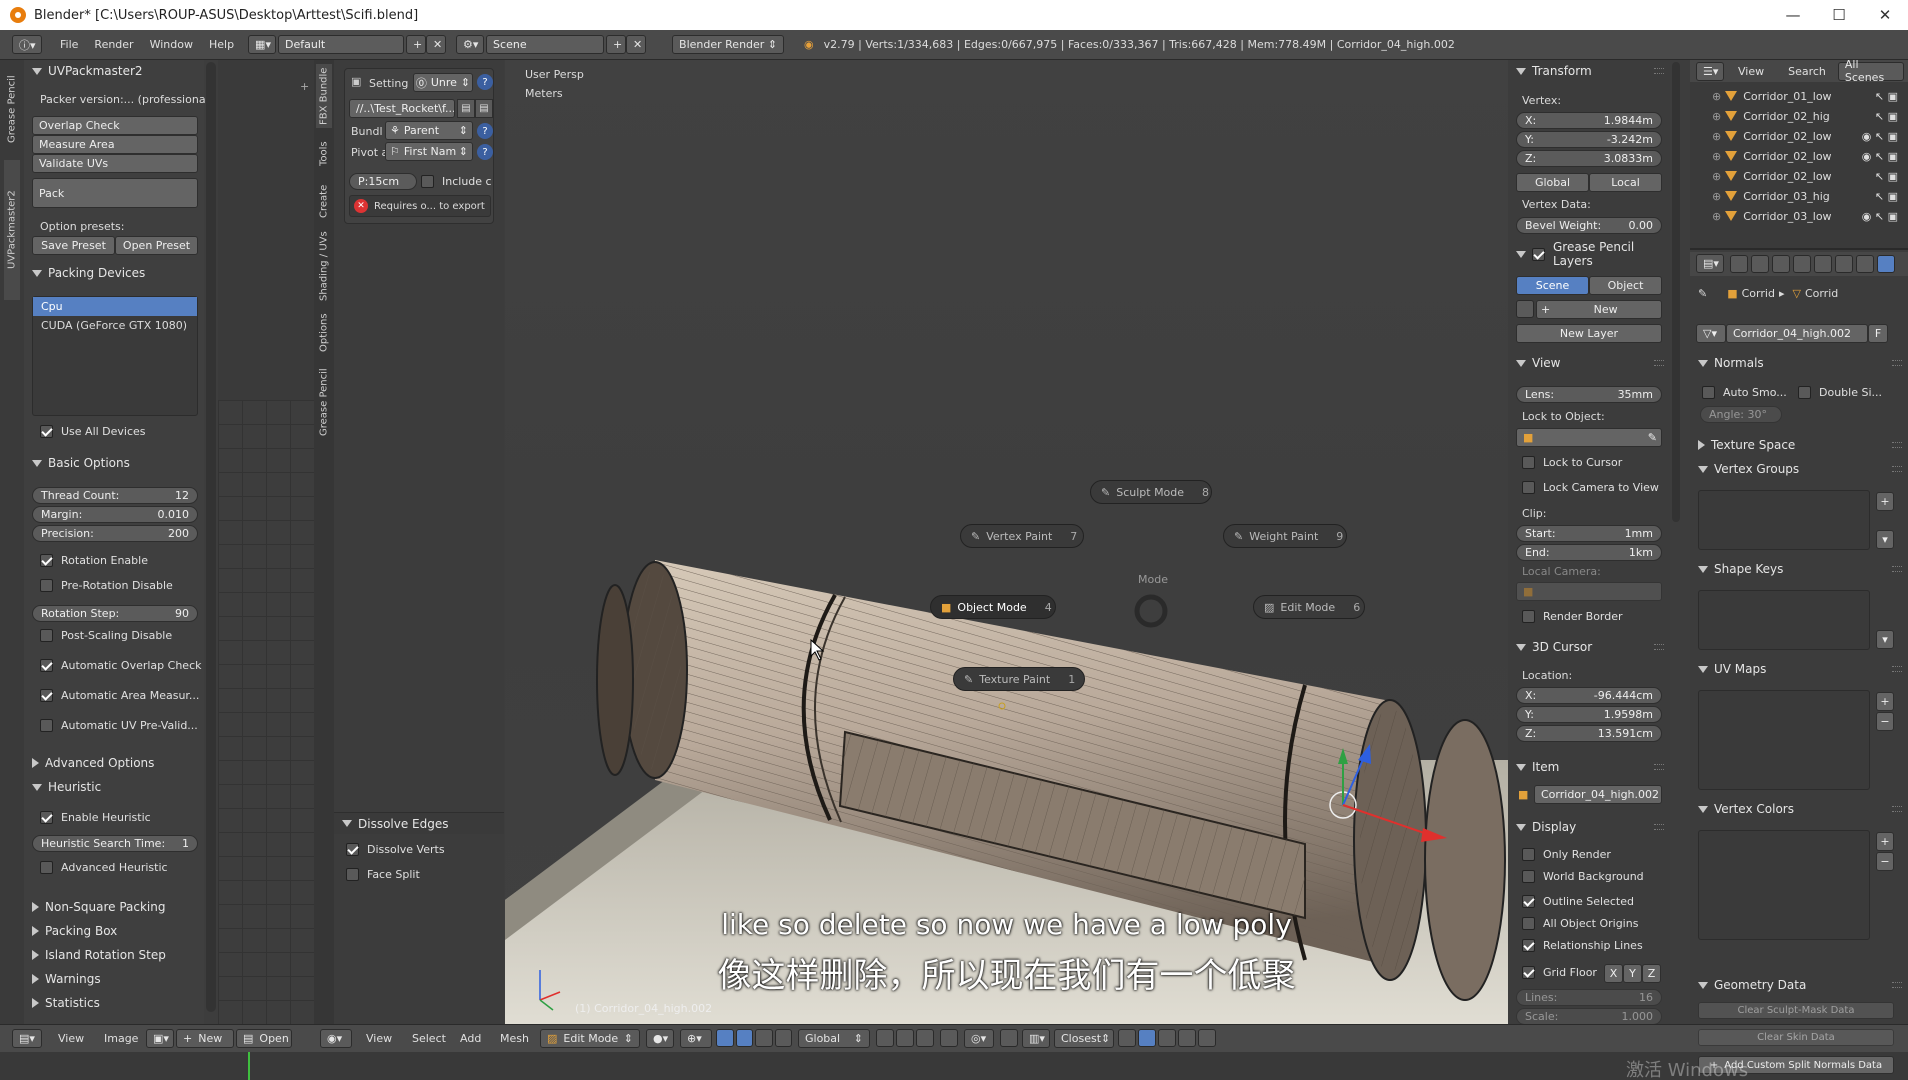 This screenshot has width=1908, height=1080. I want to click on dissolve-edges-header: Dissolve Edges, so click(419, 823).